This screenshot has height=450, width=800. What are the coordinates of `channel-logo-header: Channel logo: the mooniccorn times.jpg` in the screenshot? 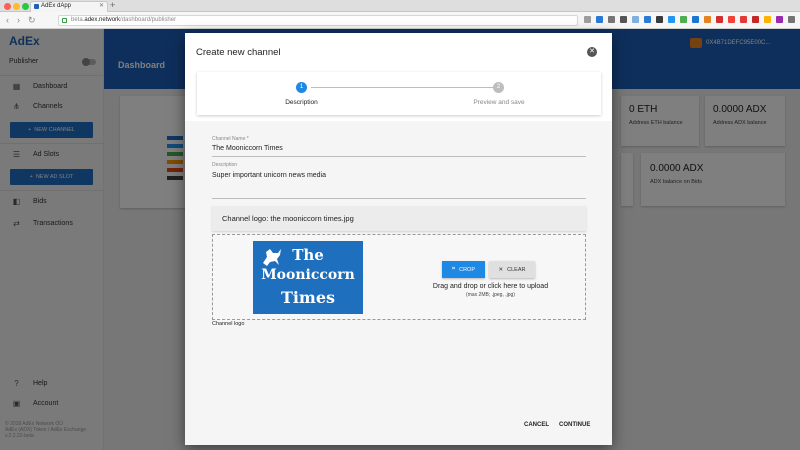 It's located at (399, 218).